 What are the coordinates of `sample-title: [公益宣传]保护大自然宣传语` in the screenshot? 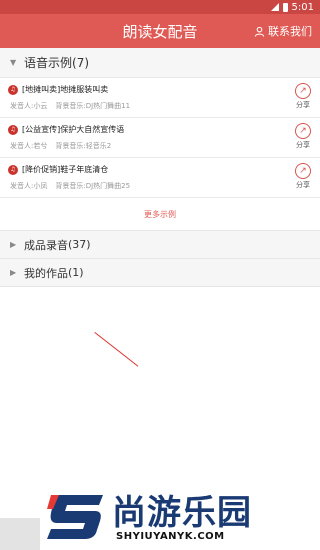 It's located at (73, 129).